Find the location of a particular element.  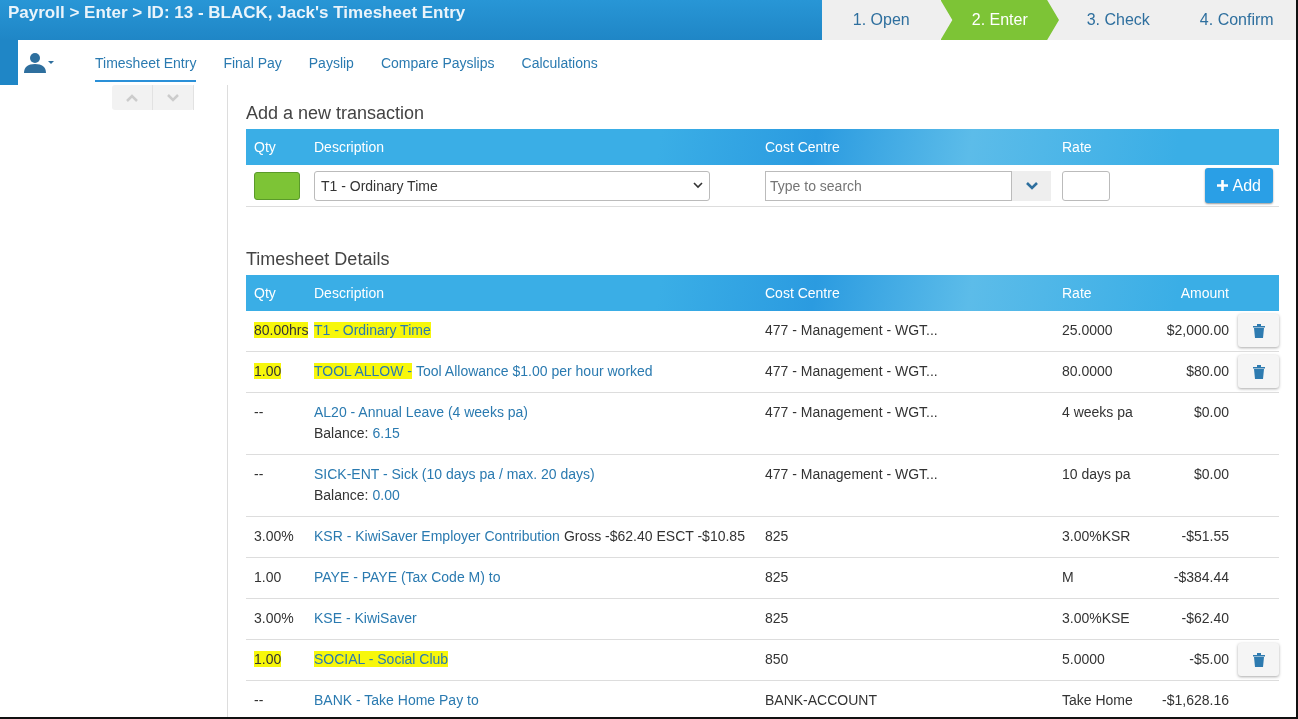

amount-cell: -$5.00 is located at coordinates (1209, 659).